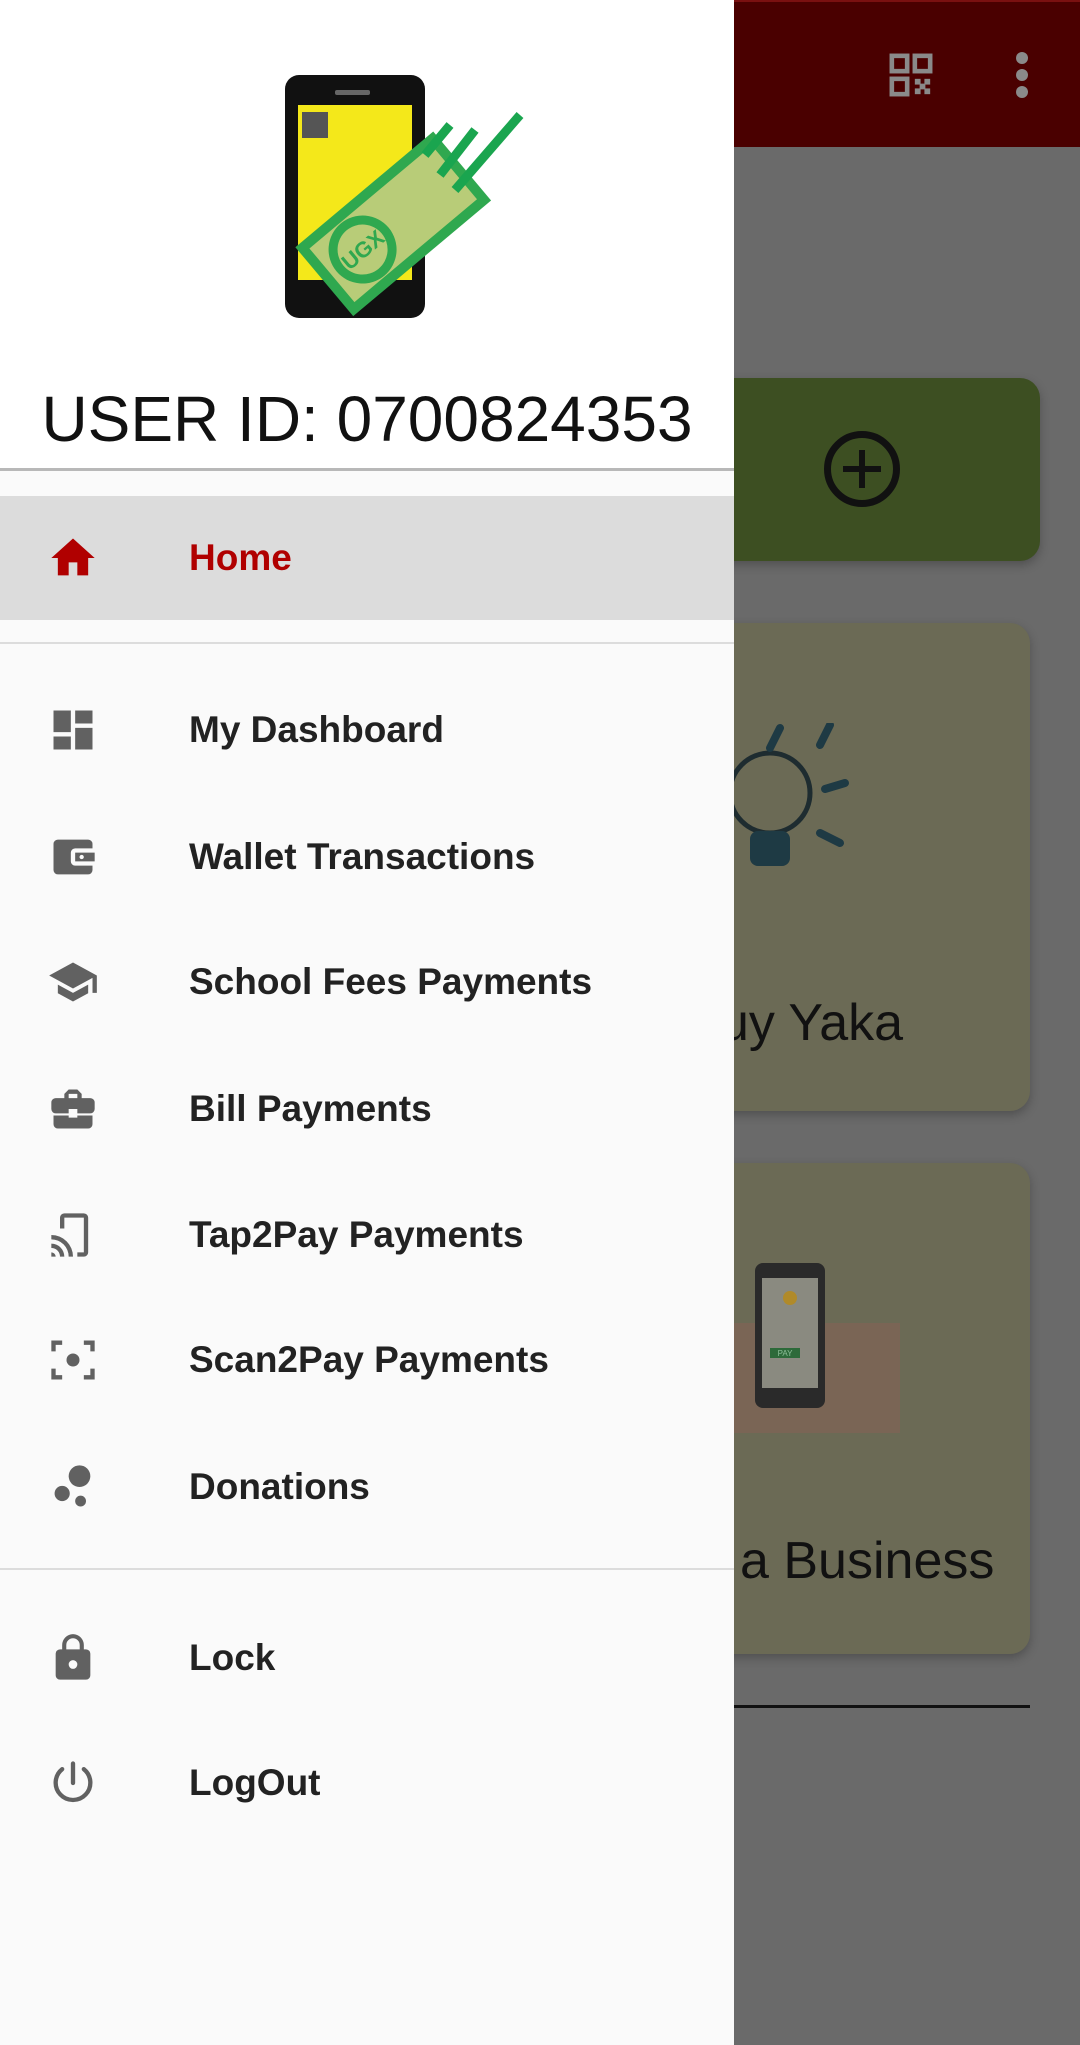 Image resolution: width=1080 pixels, height=2045 pixels. Describe the element at coordinates (367, 419) in the screenshot. I see `user-id-label: USER ID: 0700824353` at that location.